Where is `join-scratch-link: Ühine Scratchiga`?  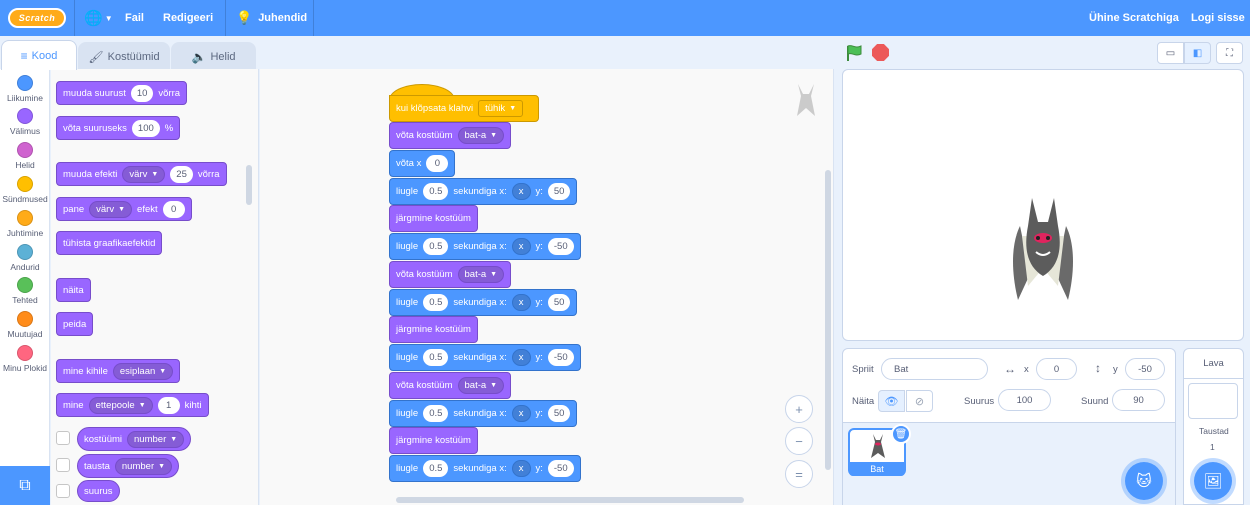
join-scratch-link: Ühine Scratchiga is located at coordinates (1134, 18).